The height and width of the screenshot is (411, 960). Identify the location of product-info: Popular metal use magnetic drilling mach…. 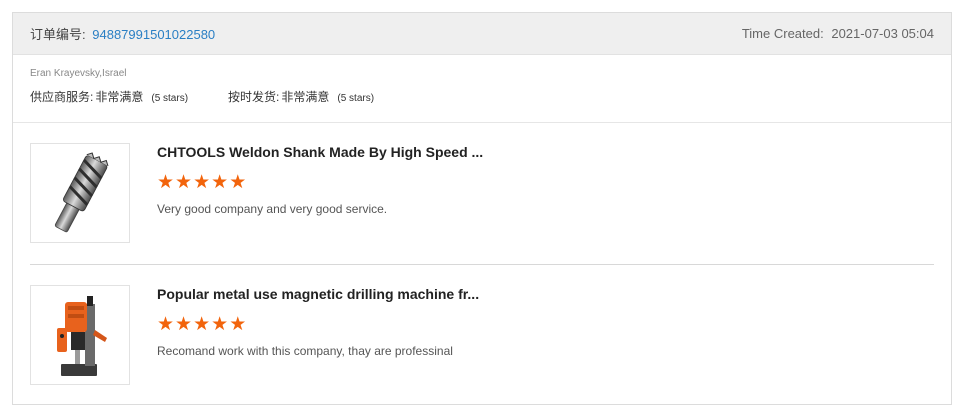
(329, 345).